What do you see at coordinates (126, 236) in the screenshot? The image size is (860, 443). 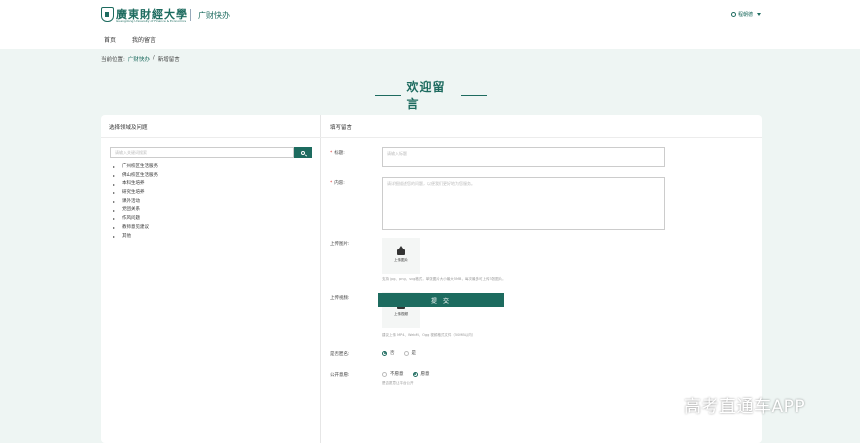 I see `tree-item-label: 其他` at bounding box center [126, 236].